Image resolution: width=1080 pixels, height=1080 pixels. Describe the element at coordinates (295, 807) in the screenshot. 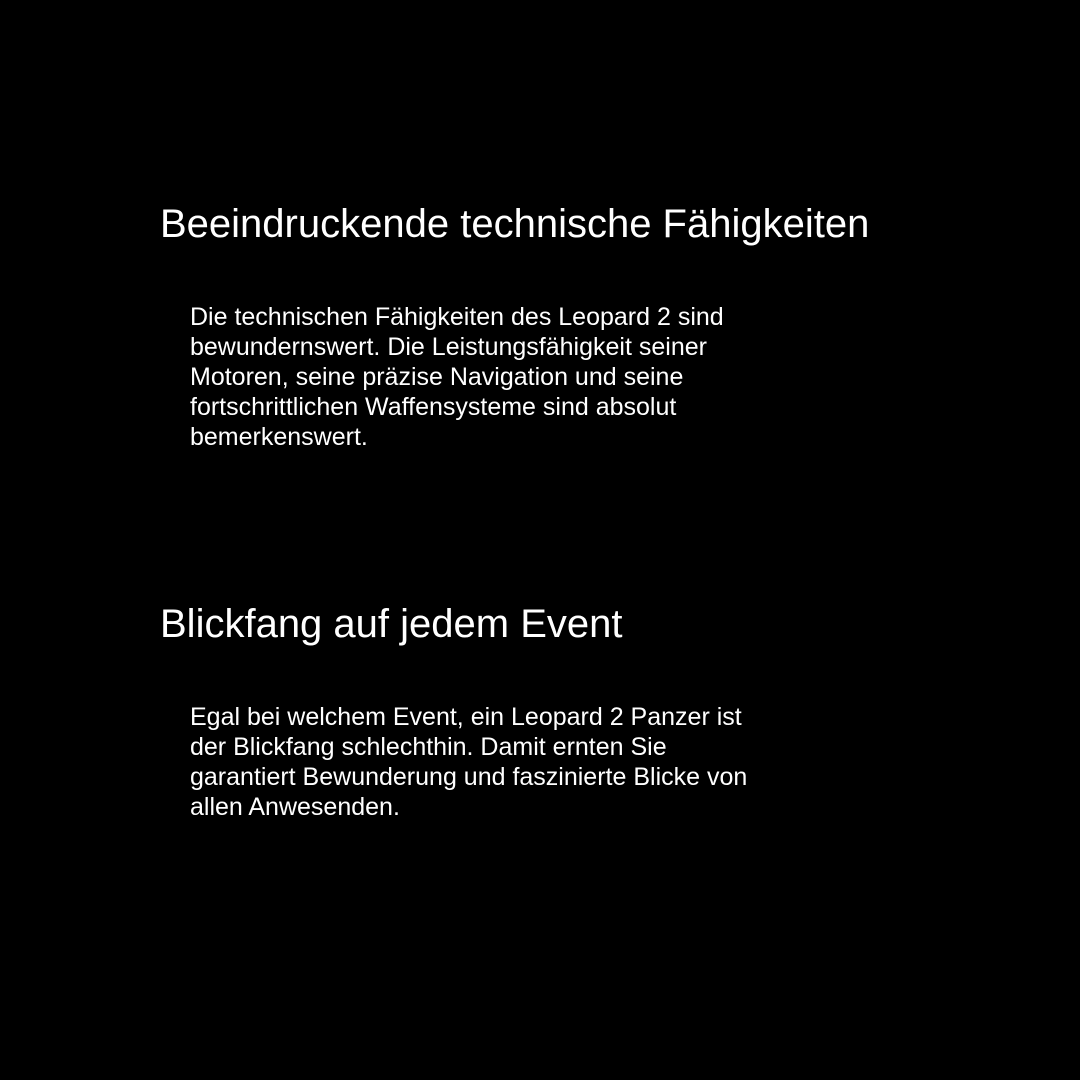

I see `paragraph-line: allen Anwesenden.` at that location.